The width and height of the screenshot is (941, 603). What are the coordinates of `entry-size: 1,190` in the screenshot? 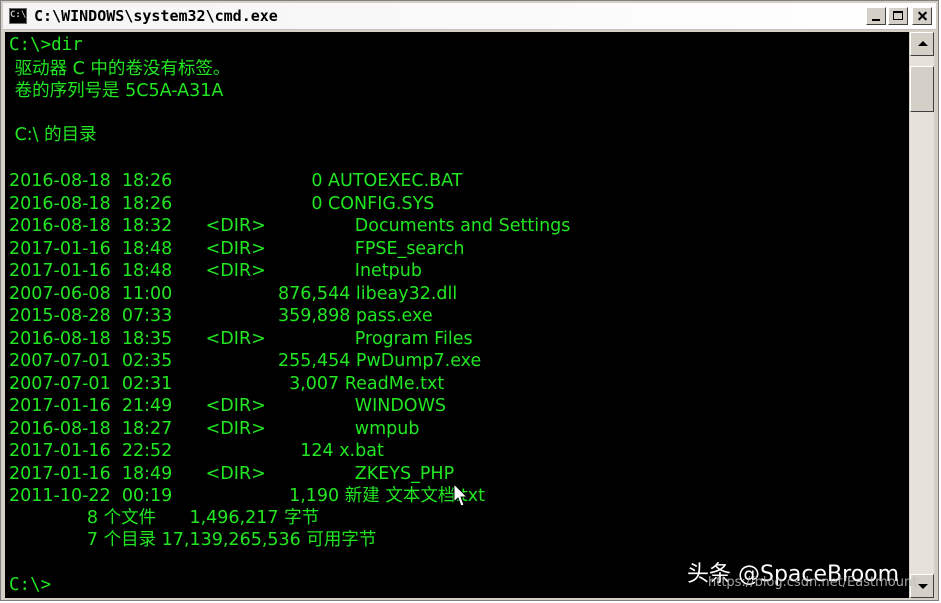 It's located at (300, 496).